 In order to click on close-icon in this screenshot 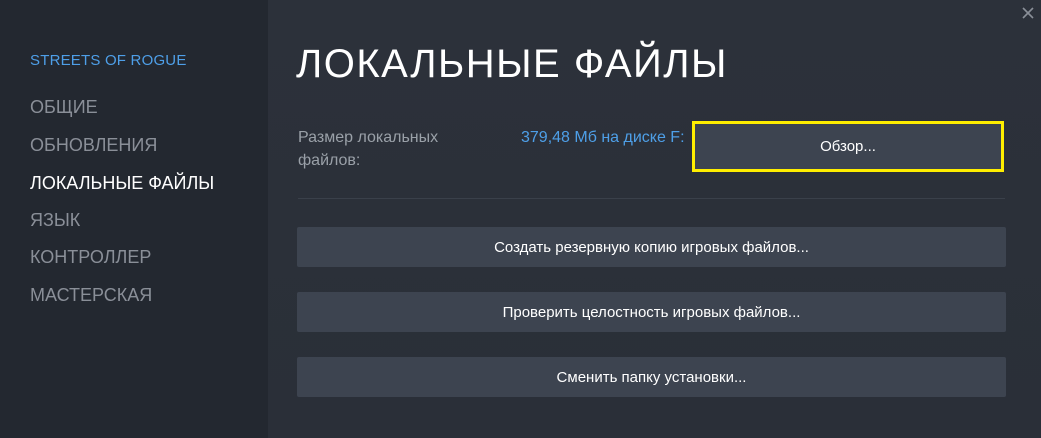, I will do `click(1028, 13)`.